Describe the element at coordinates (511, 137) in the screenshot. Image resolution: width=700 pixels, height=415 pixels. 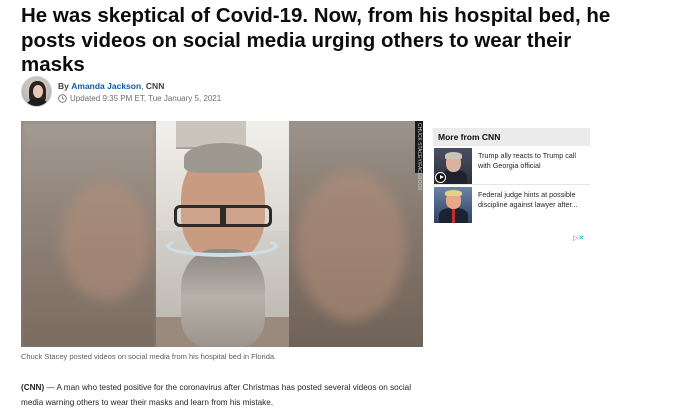
I see `more-from-cnn-title: More from CNN` at that location.